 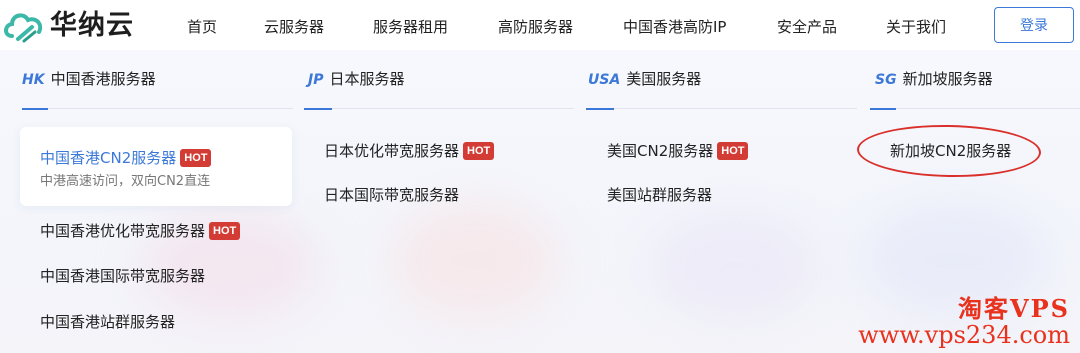 I want to click on column-title: 新加坡服务器, so click(x=947, y=79).